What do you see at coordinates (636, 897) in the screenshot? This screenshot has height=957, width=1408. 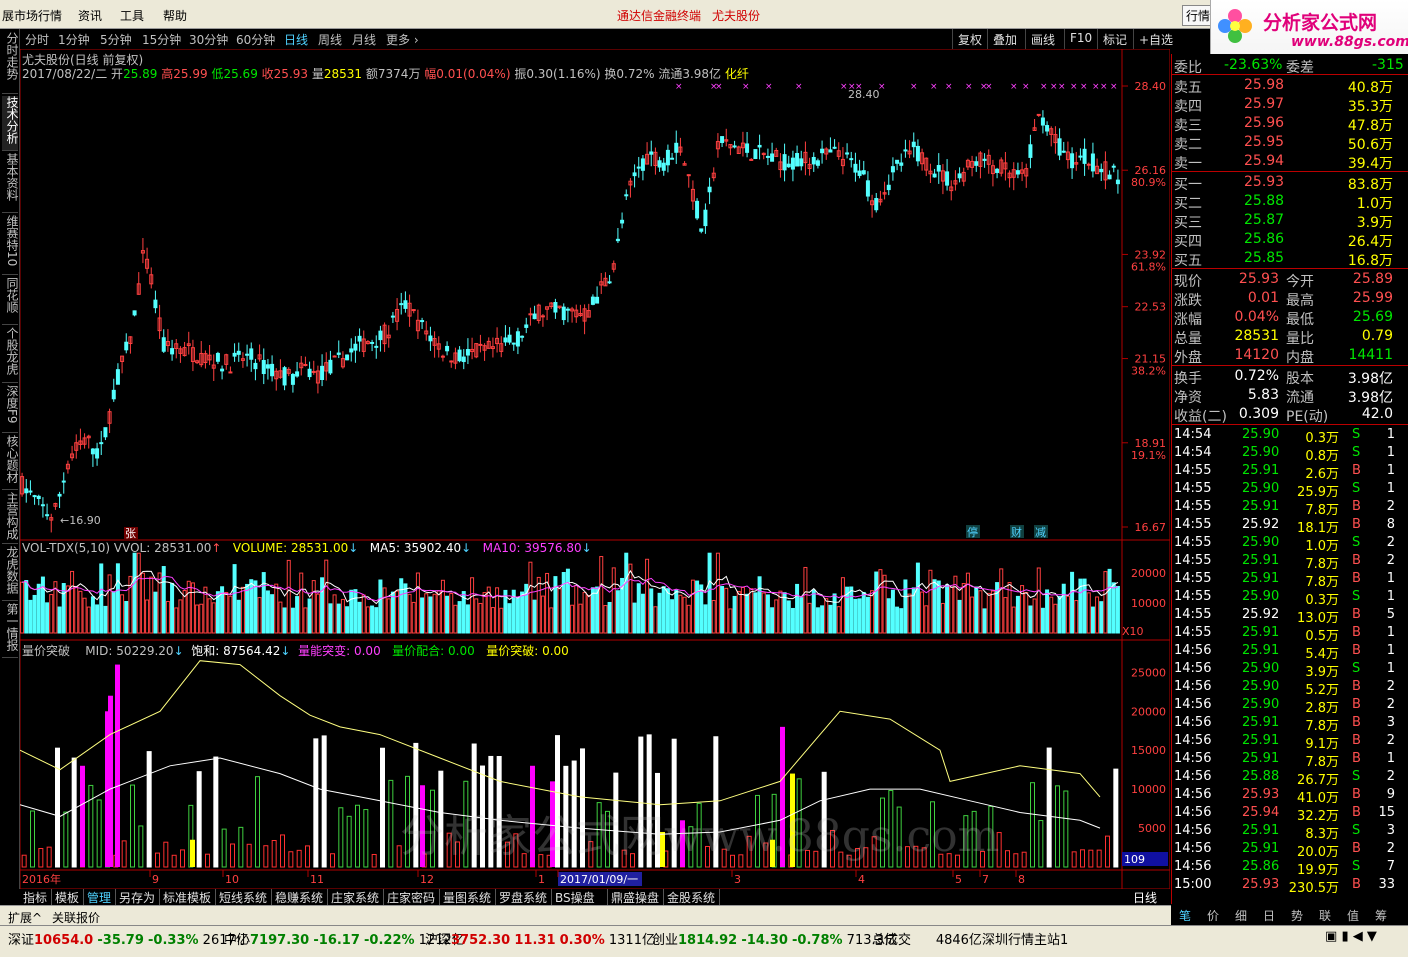 I see `bottom-tab-12: 鼎盛操盘` at bounding box center [636, 897].